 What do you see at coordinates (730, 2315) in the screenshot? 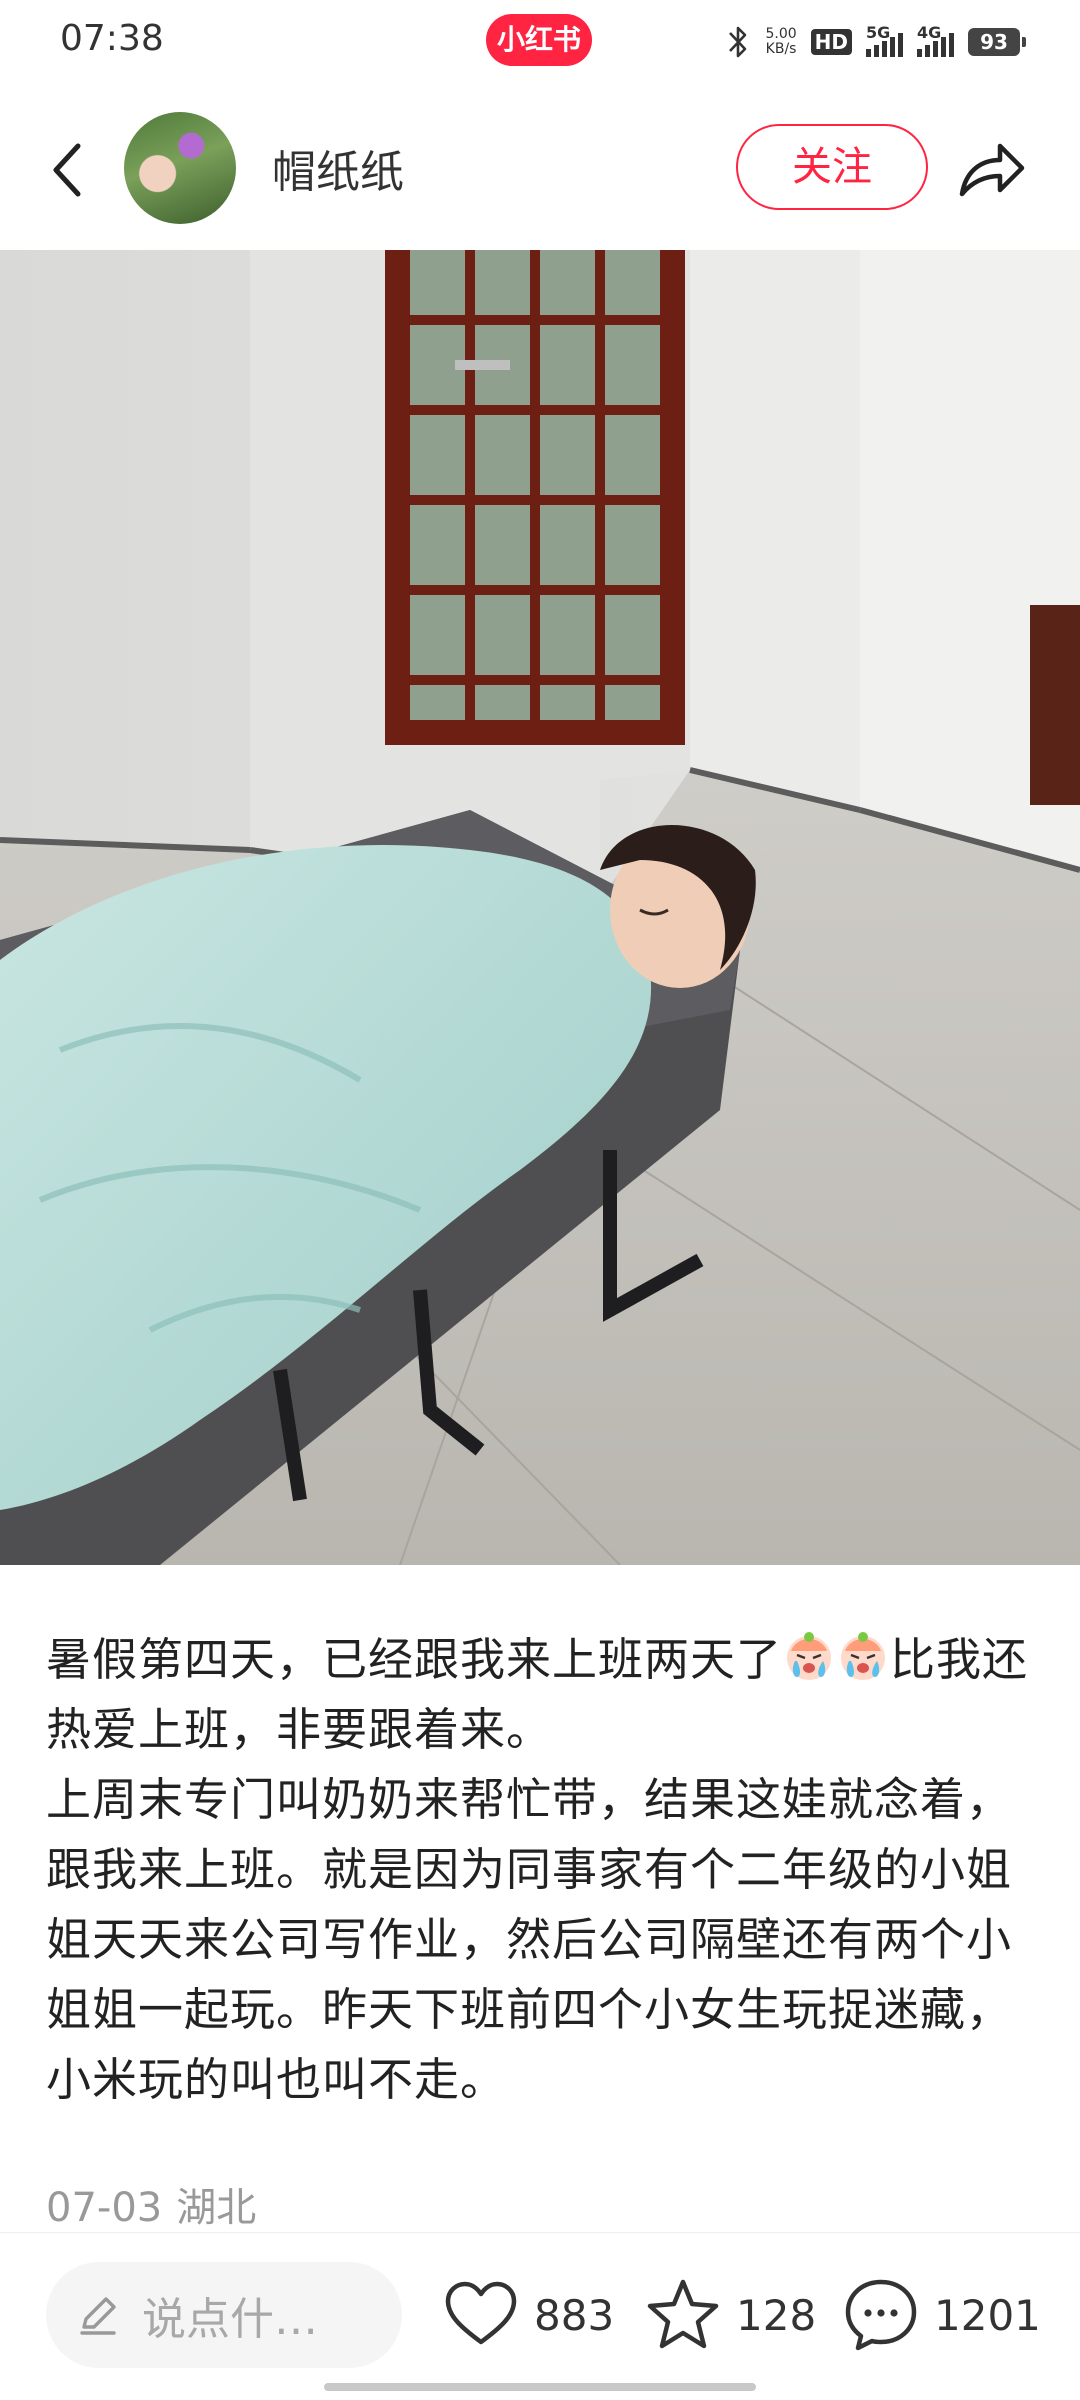
I see `collect-button: 128` at bounding box center [730, 2315].